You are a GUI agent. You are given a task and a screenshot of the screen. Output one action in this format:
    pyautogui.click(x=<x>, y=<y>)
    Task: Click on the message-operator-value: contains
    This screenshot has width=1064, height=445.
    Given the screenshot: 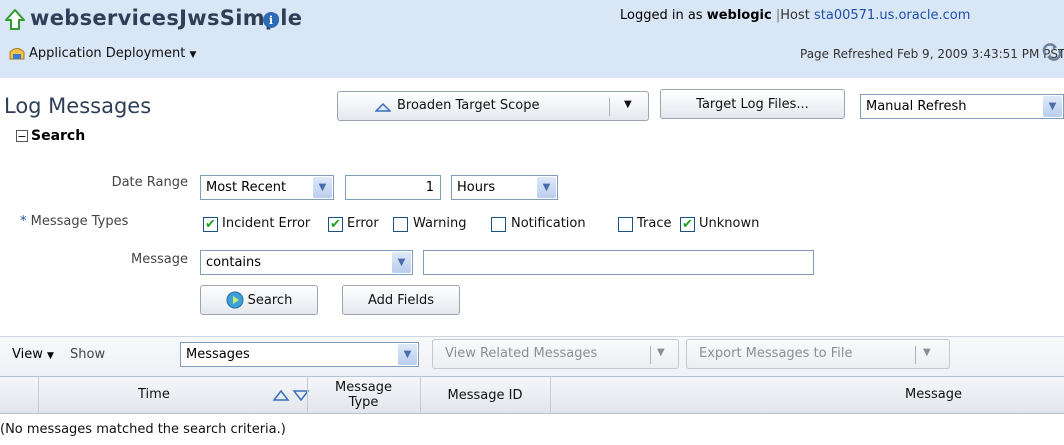 What is the action you would take?
    pyautogui.click(x=234, y=262)
    